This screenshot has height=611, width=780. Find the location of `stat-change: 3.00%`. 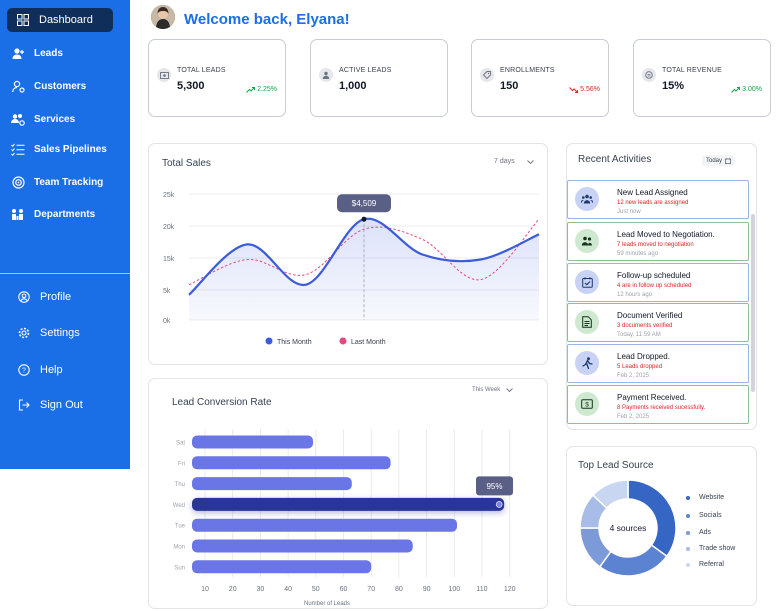

stat-change: 3.00% is located at coordinates (746, 89).